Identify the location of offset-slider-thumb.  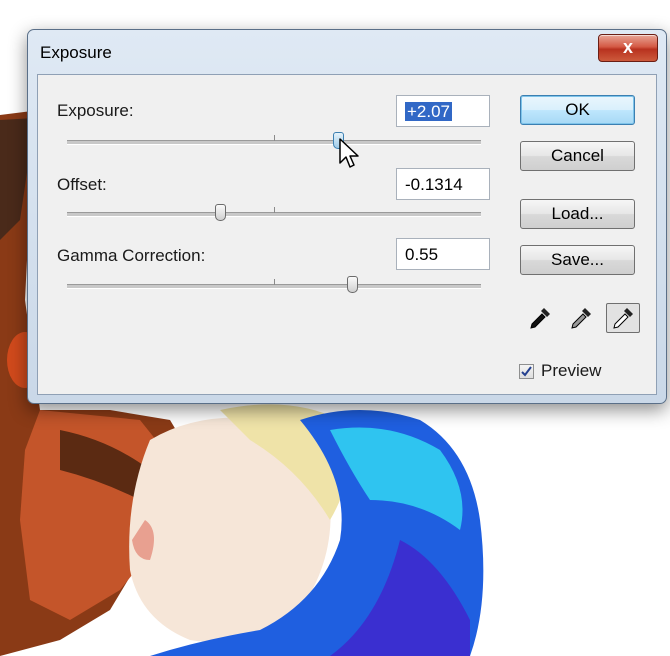
(220, 212).